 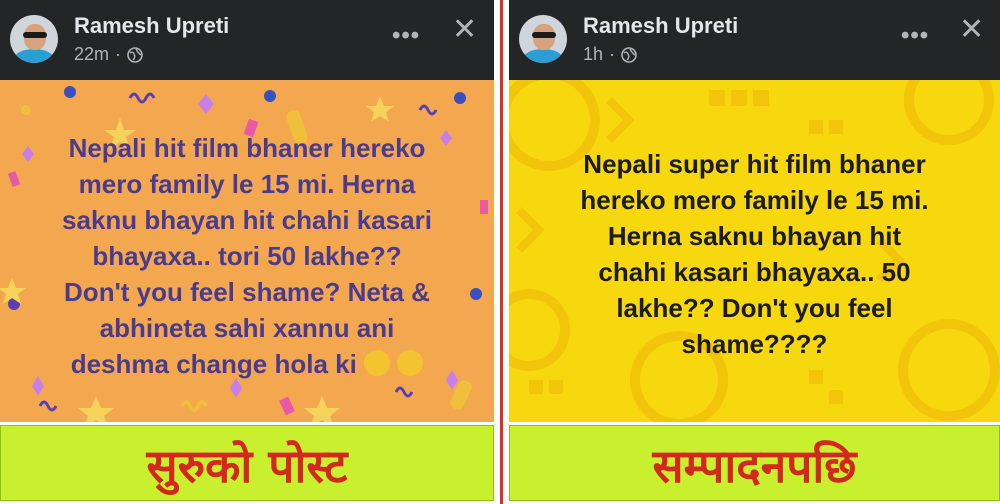 I want to click on post-line: lakhe?? Don't you feel, so click(x=754, y=308).